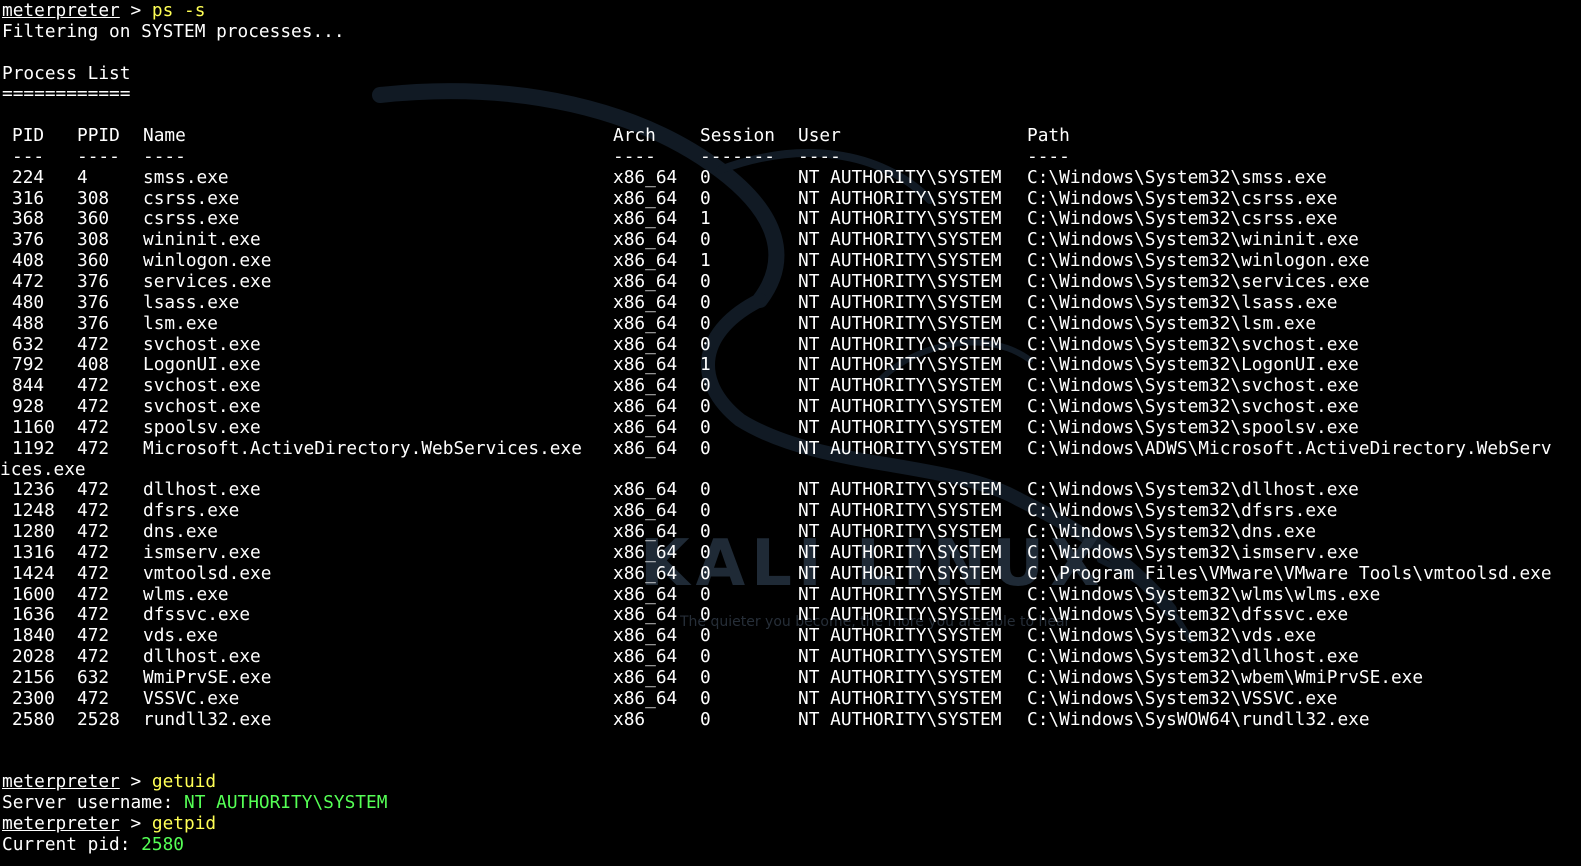  What do you see at coordinates (33, 511) in the screenshot?
I see `table-row-pid: 1248` at bounding box center [33, 511].